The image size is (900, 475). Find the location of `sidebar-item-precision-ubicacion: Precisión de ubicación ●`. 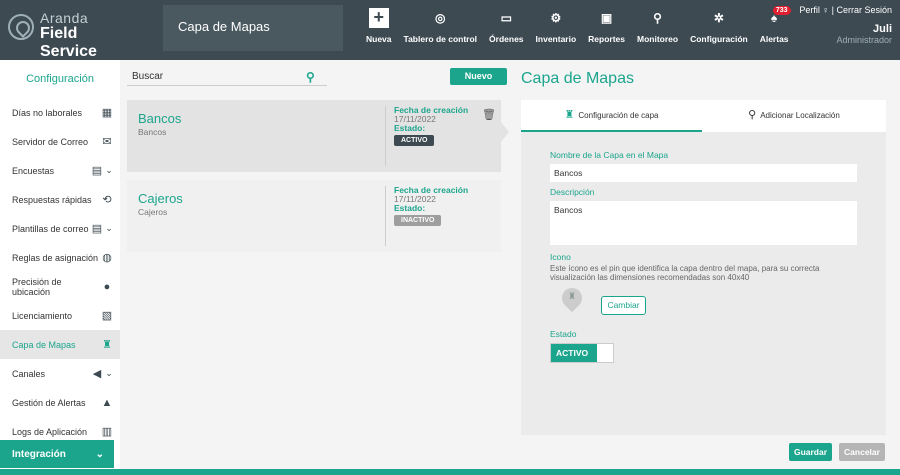

sidebar-item-precision-ubicacion: Precisión de ubicación ● is located at coordinates (60, 286).